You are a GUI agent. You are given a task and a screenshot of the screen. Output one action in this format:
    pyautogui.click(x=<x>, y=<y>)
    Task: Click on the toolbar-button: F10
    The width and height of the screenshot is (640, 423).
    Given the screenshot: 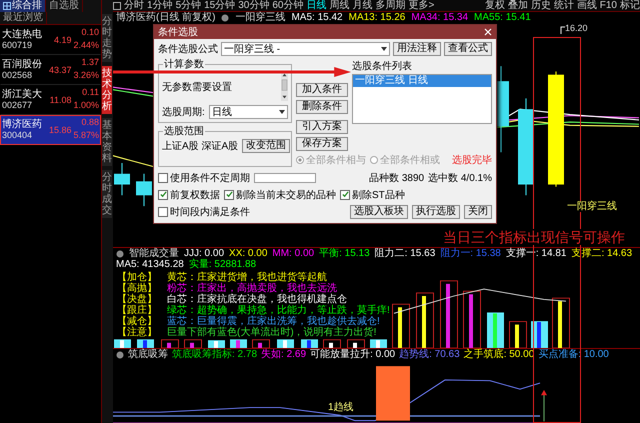 What is the action you would take?
    pyautogui.click(x=608, y=5)
    